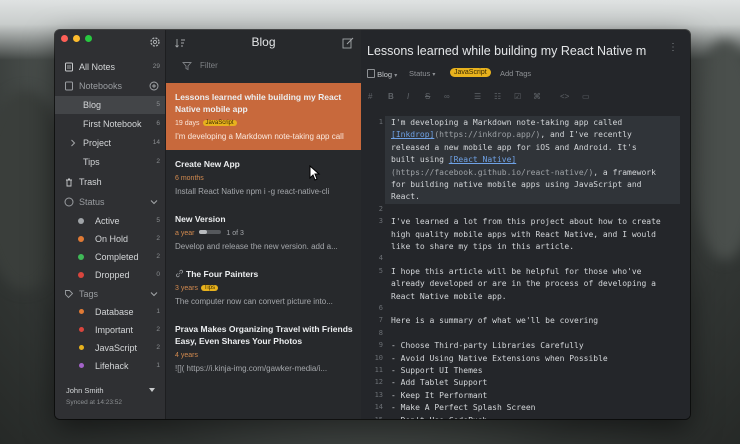  What do you see at coordinates (673, 47) in the screenshot?
I see `more-options-icon: ⋮` at bounding box center [673, 47].